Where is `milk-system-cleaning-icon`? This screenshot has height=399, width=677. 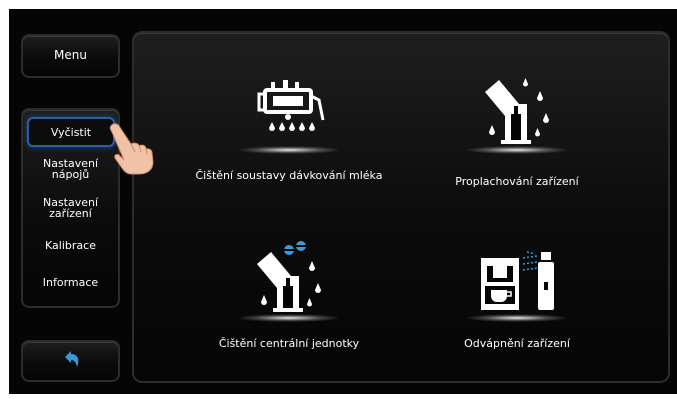 milk-system-cleaning-icon is located at coordinates (289, 117).